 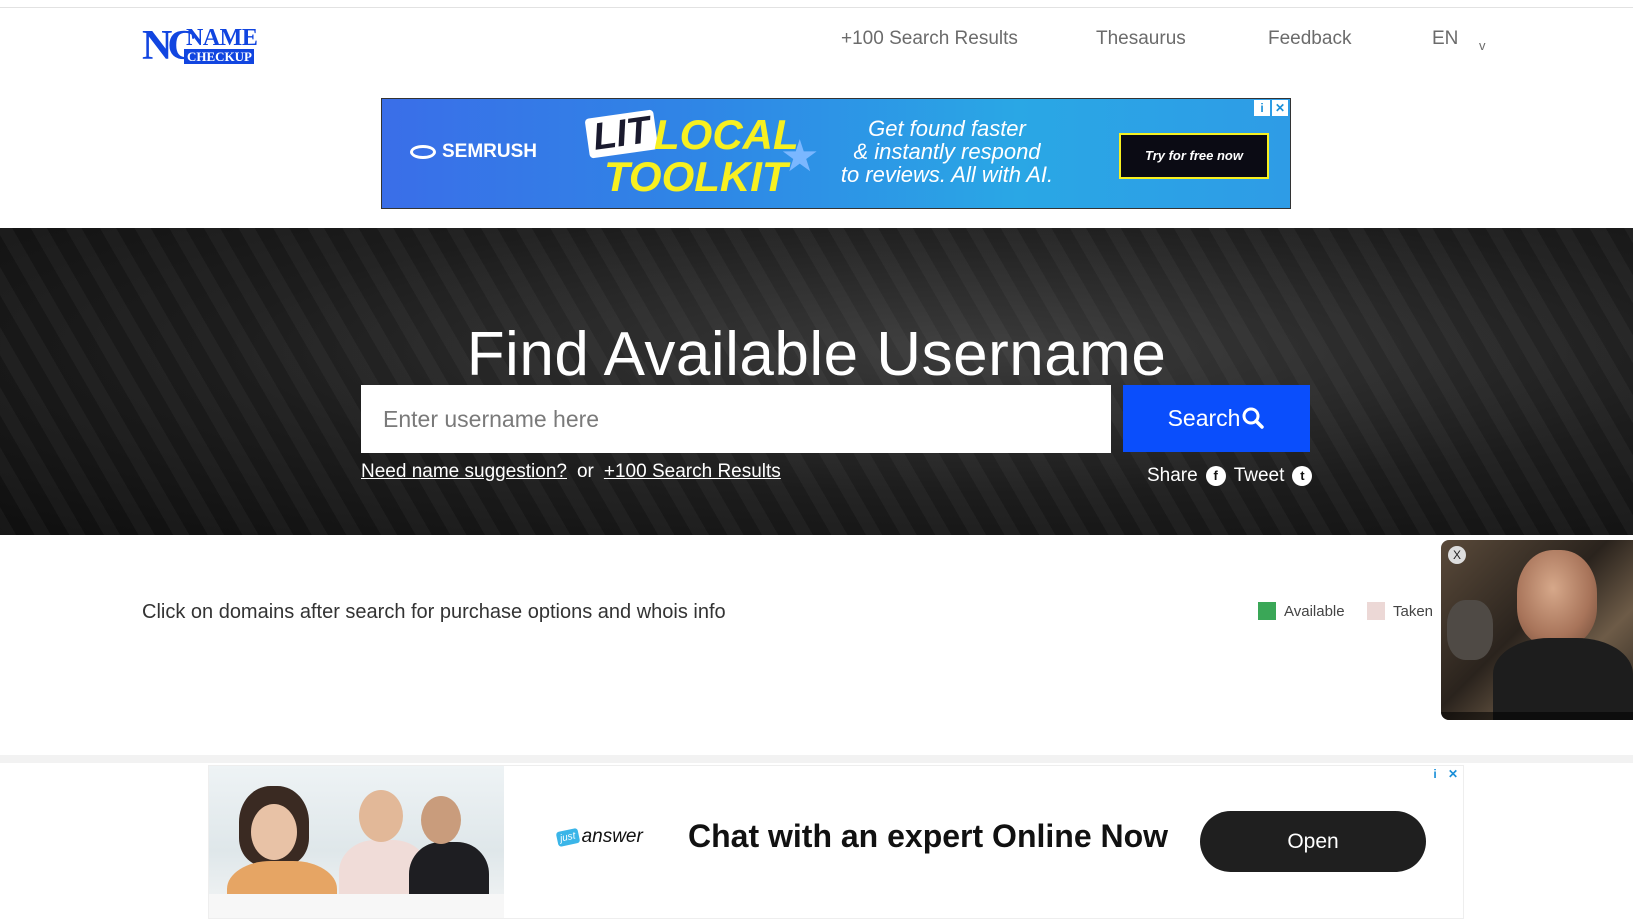 What do you see at coordinates (585, 471) in the screenshot?
I see `or-text: or` at bounding box center [585, 471].